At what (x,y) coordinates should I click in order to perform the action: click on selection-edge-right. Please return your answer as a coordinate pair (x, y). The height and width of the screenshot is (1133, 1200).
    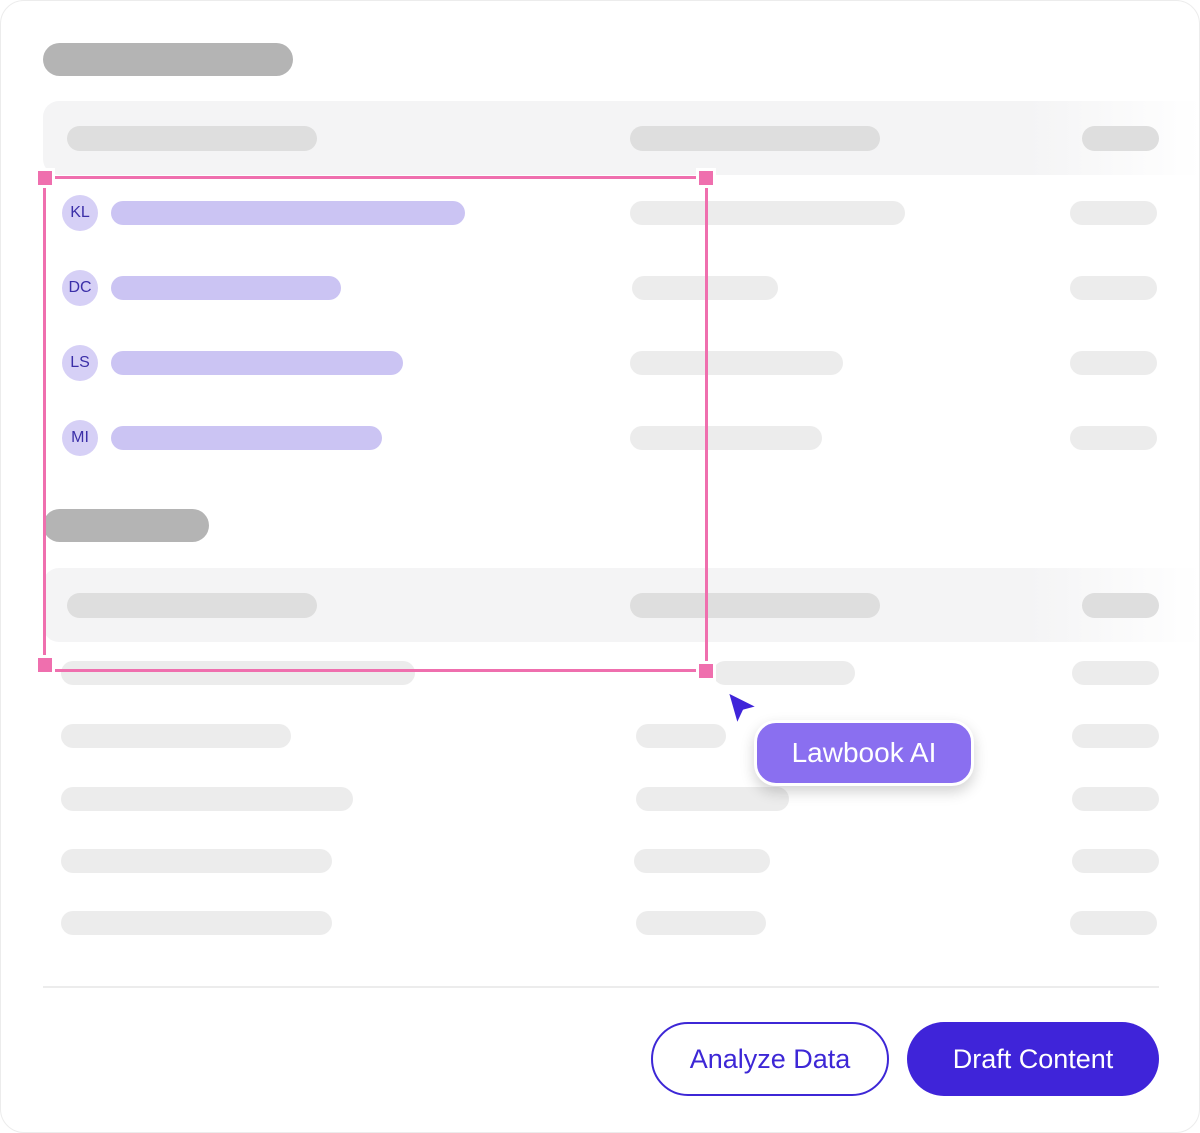
    Looking at the image, I should click on (706, 424).